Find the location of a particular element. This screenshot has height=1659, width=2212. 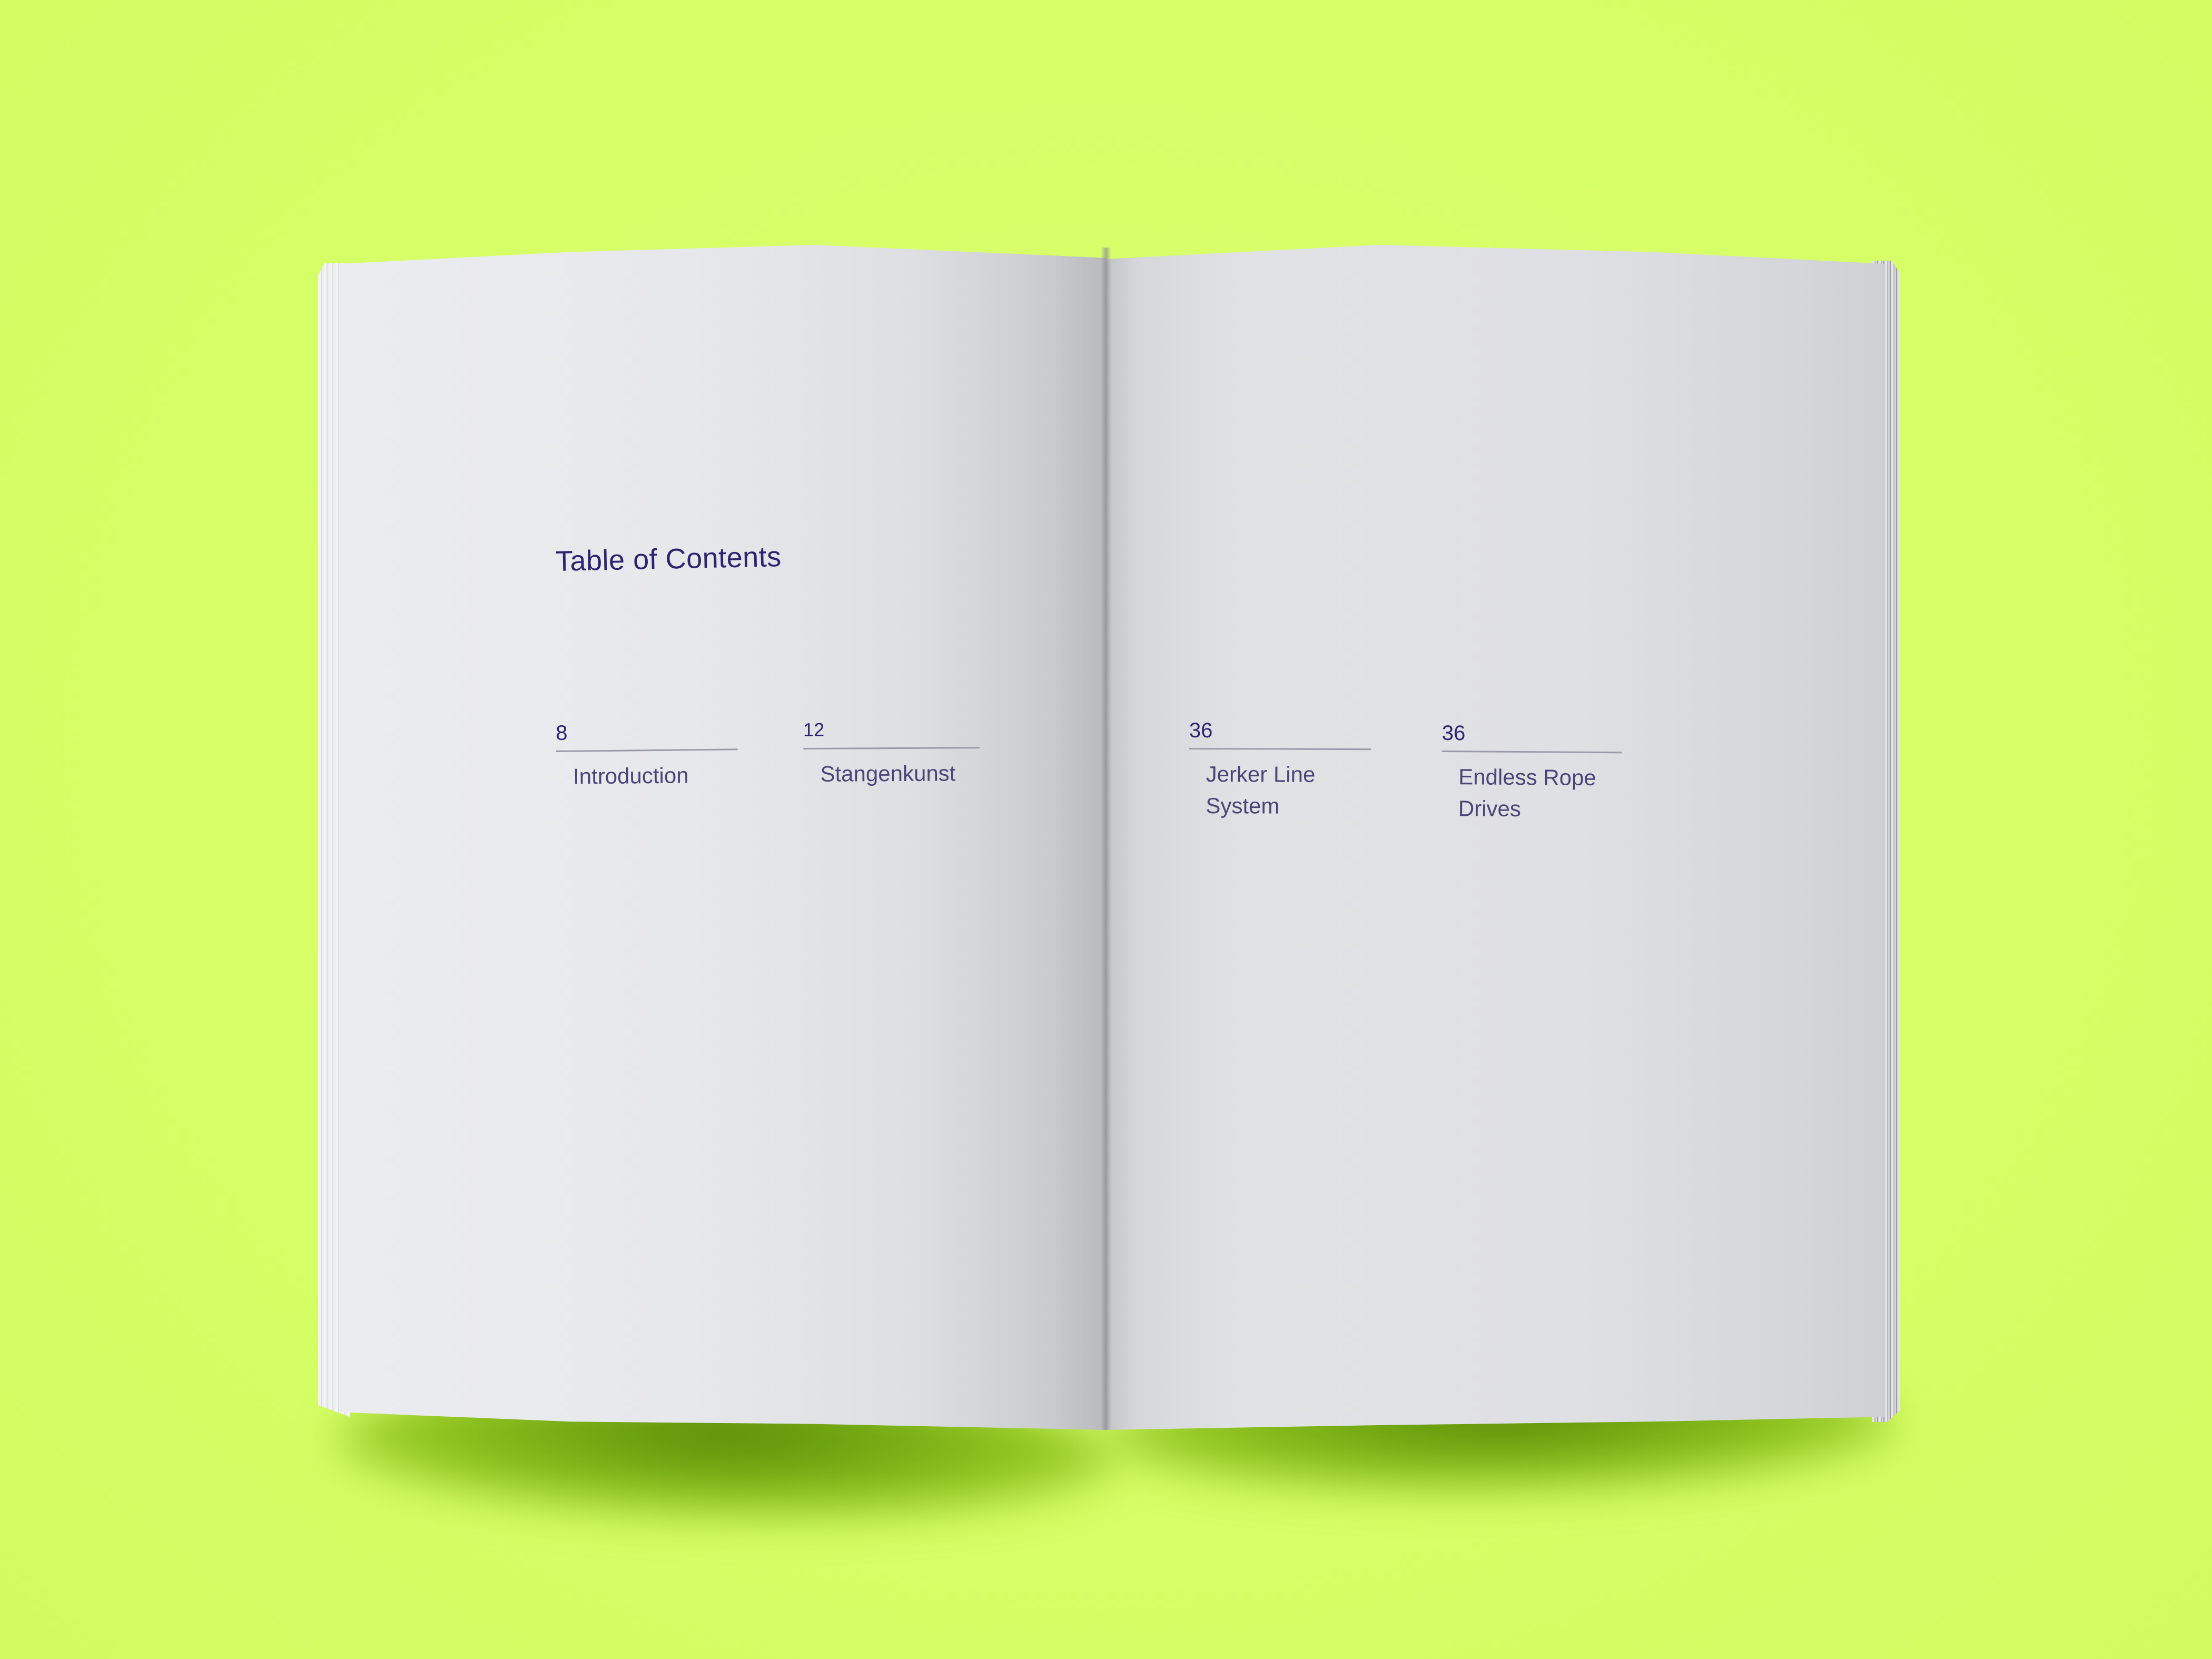

toc-entry-label: Stangenkunst is located at coordinates (888, 773).